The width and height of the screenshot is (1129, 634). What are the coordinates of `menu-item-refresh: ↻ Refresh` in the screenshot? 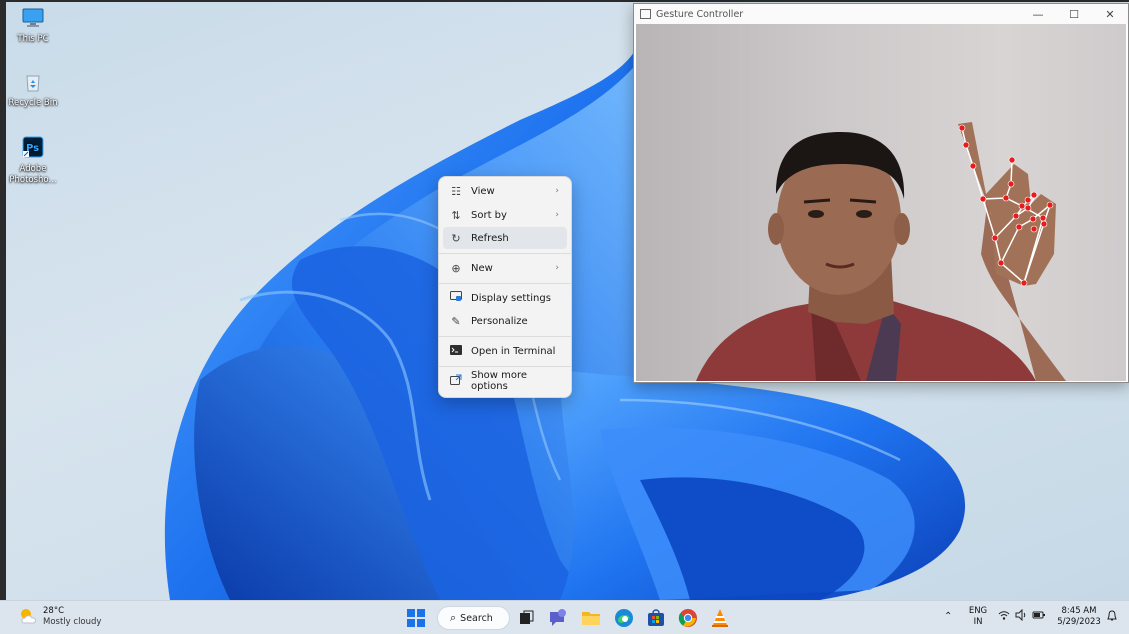 It's located at (505, 238).